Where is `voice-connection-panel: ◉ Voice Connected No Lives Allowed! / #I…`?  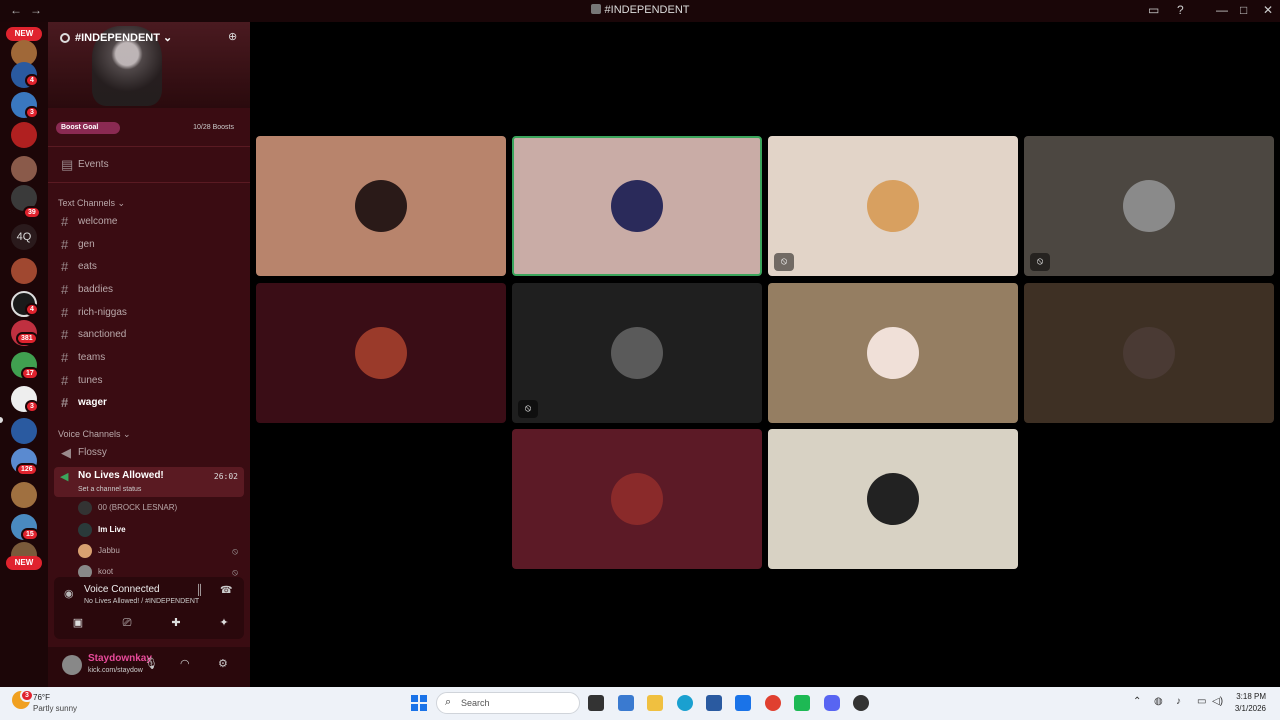
voice-connection-panel: ◉ Voice Connected No Lives Allowed! / #I… is located at coordinates (149, 608).